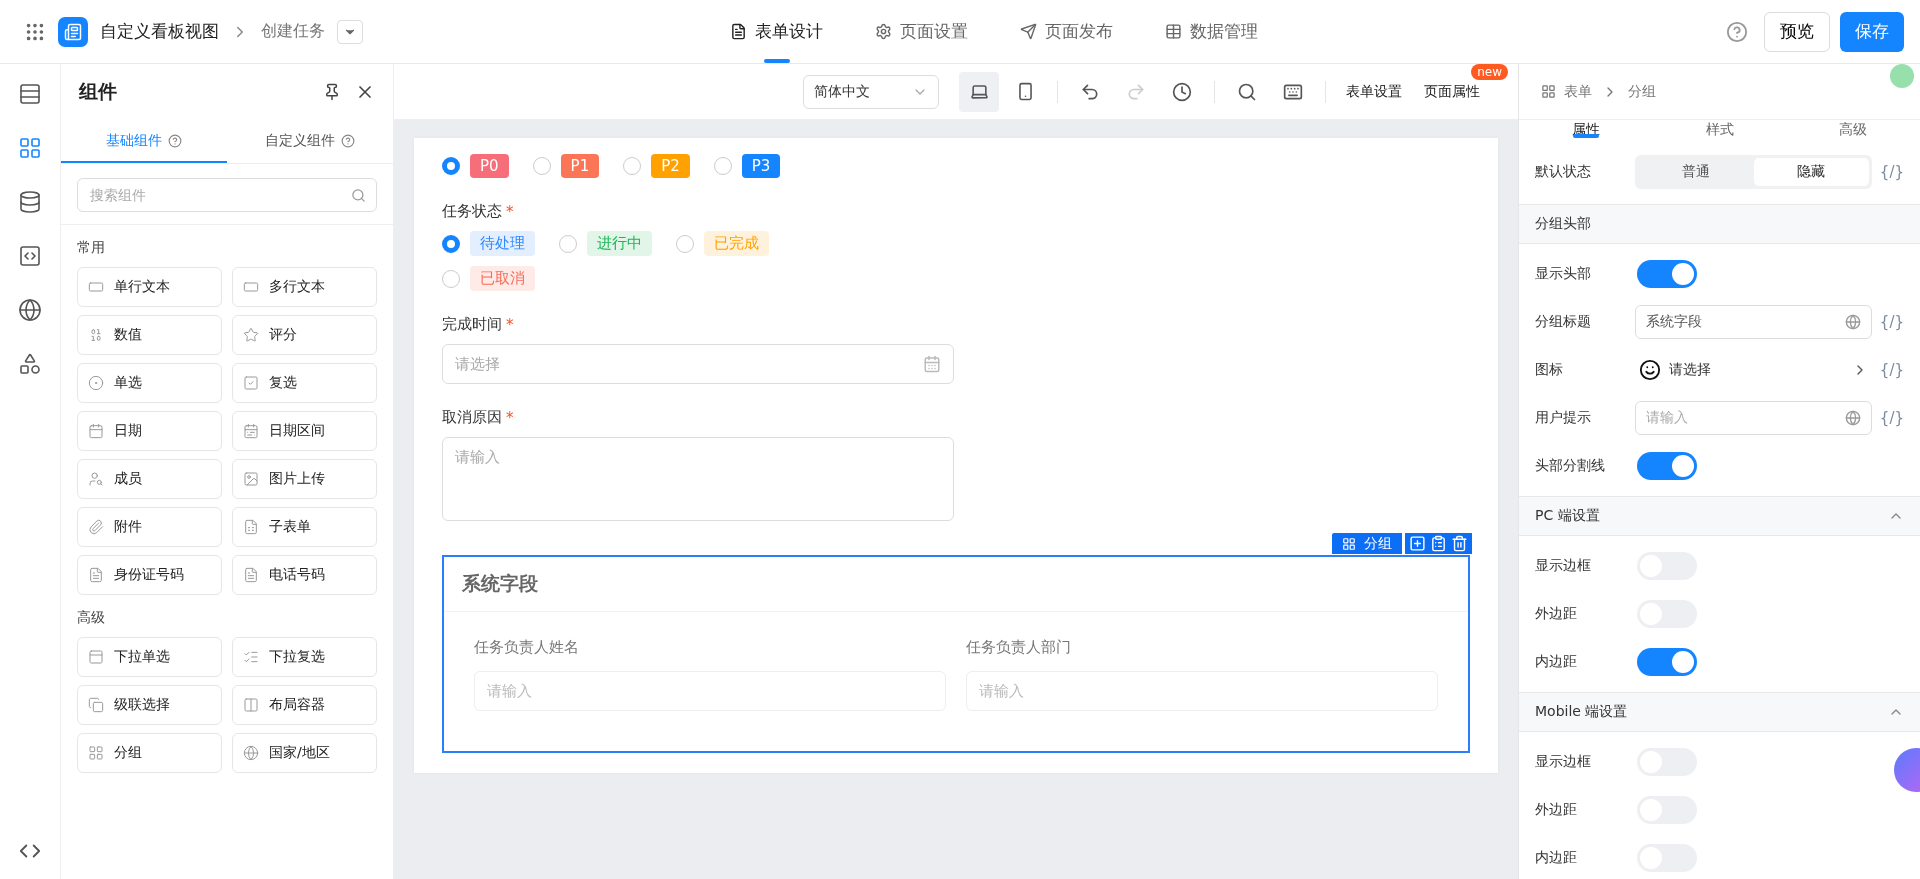 The width and height of the screenshot is (1920, 879). Describe the element at coordinates (149, 657) in the screenshot. I see `component-item: 下拉单选` at that location.